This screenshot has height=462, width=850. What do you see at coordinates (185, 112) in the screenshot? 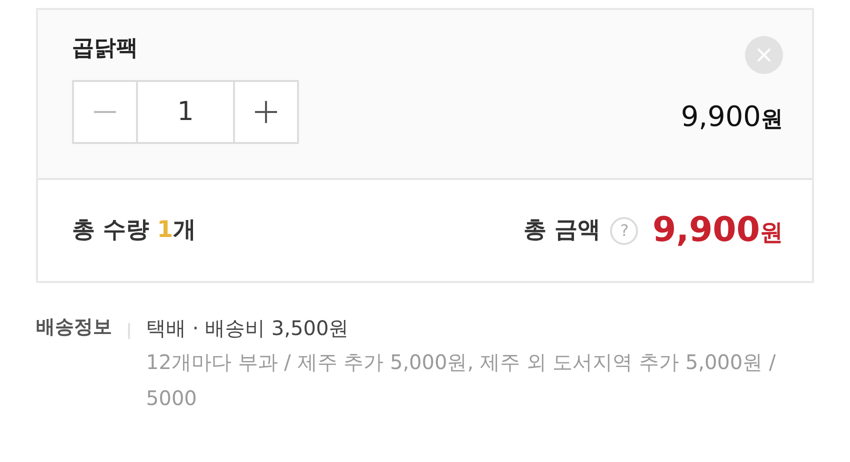
I see `quantity-field: 1` at bounding box center [185, 112].